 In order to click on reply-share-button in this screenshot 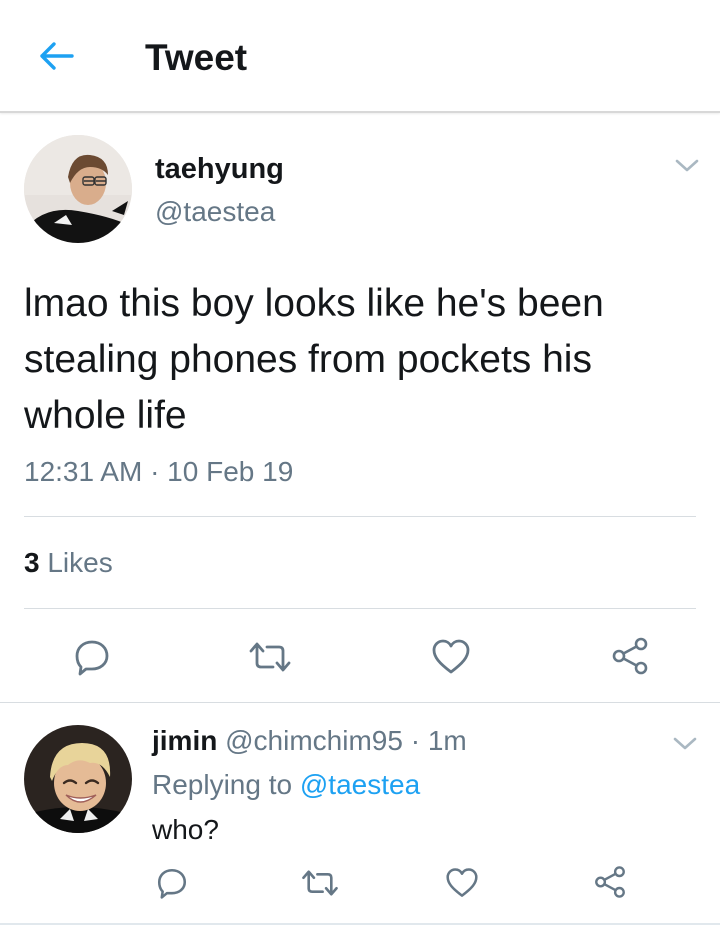, I will do `click(610, 882)`.